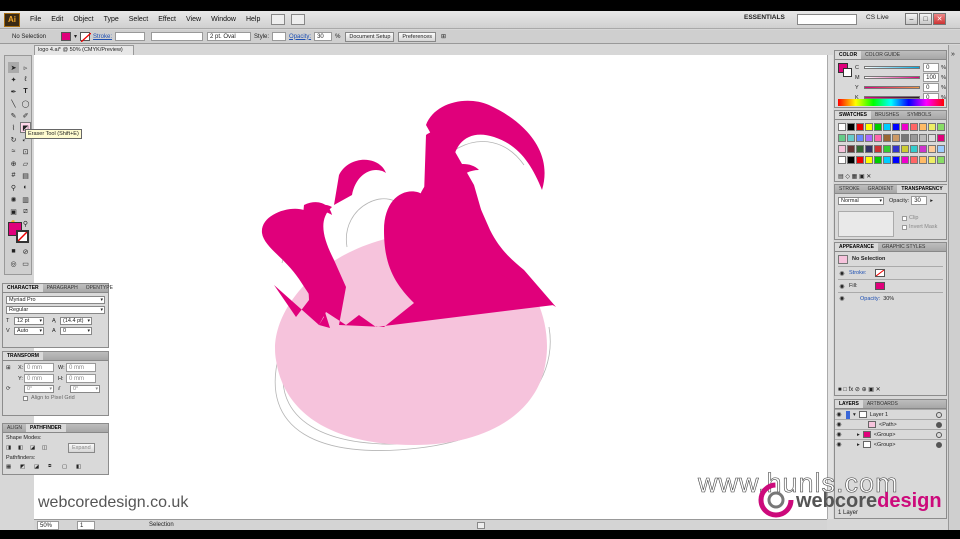 The image size is (960, 539). I want to click on tab-graphic-styles: GRAPHIC STYLES, so click(903, 247).